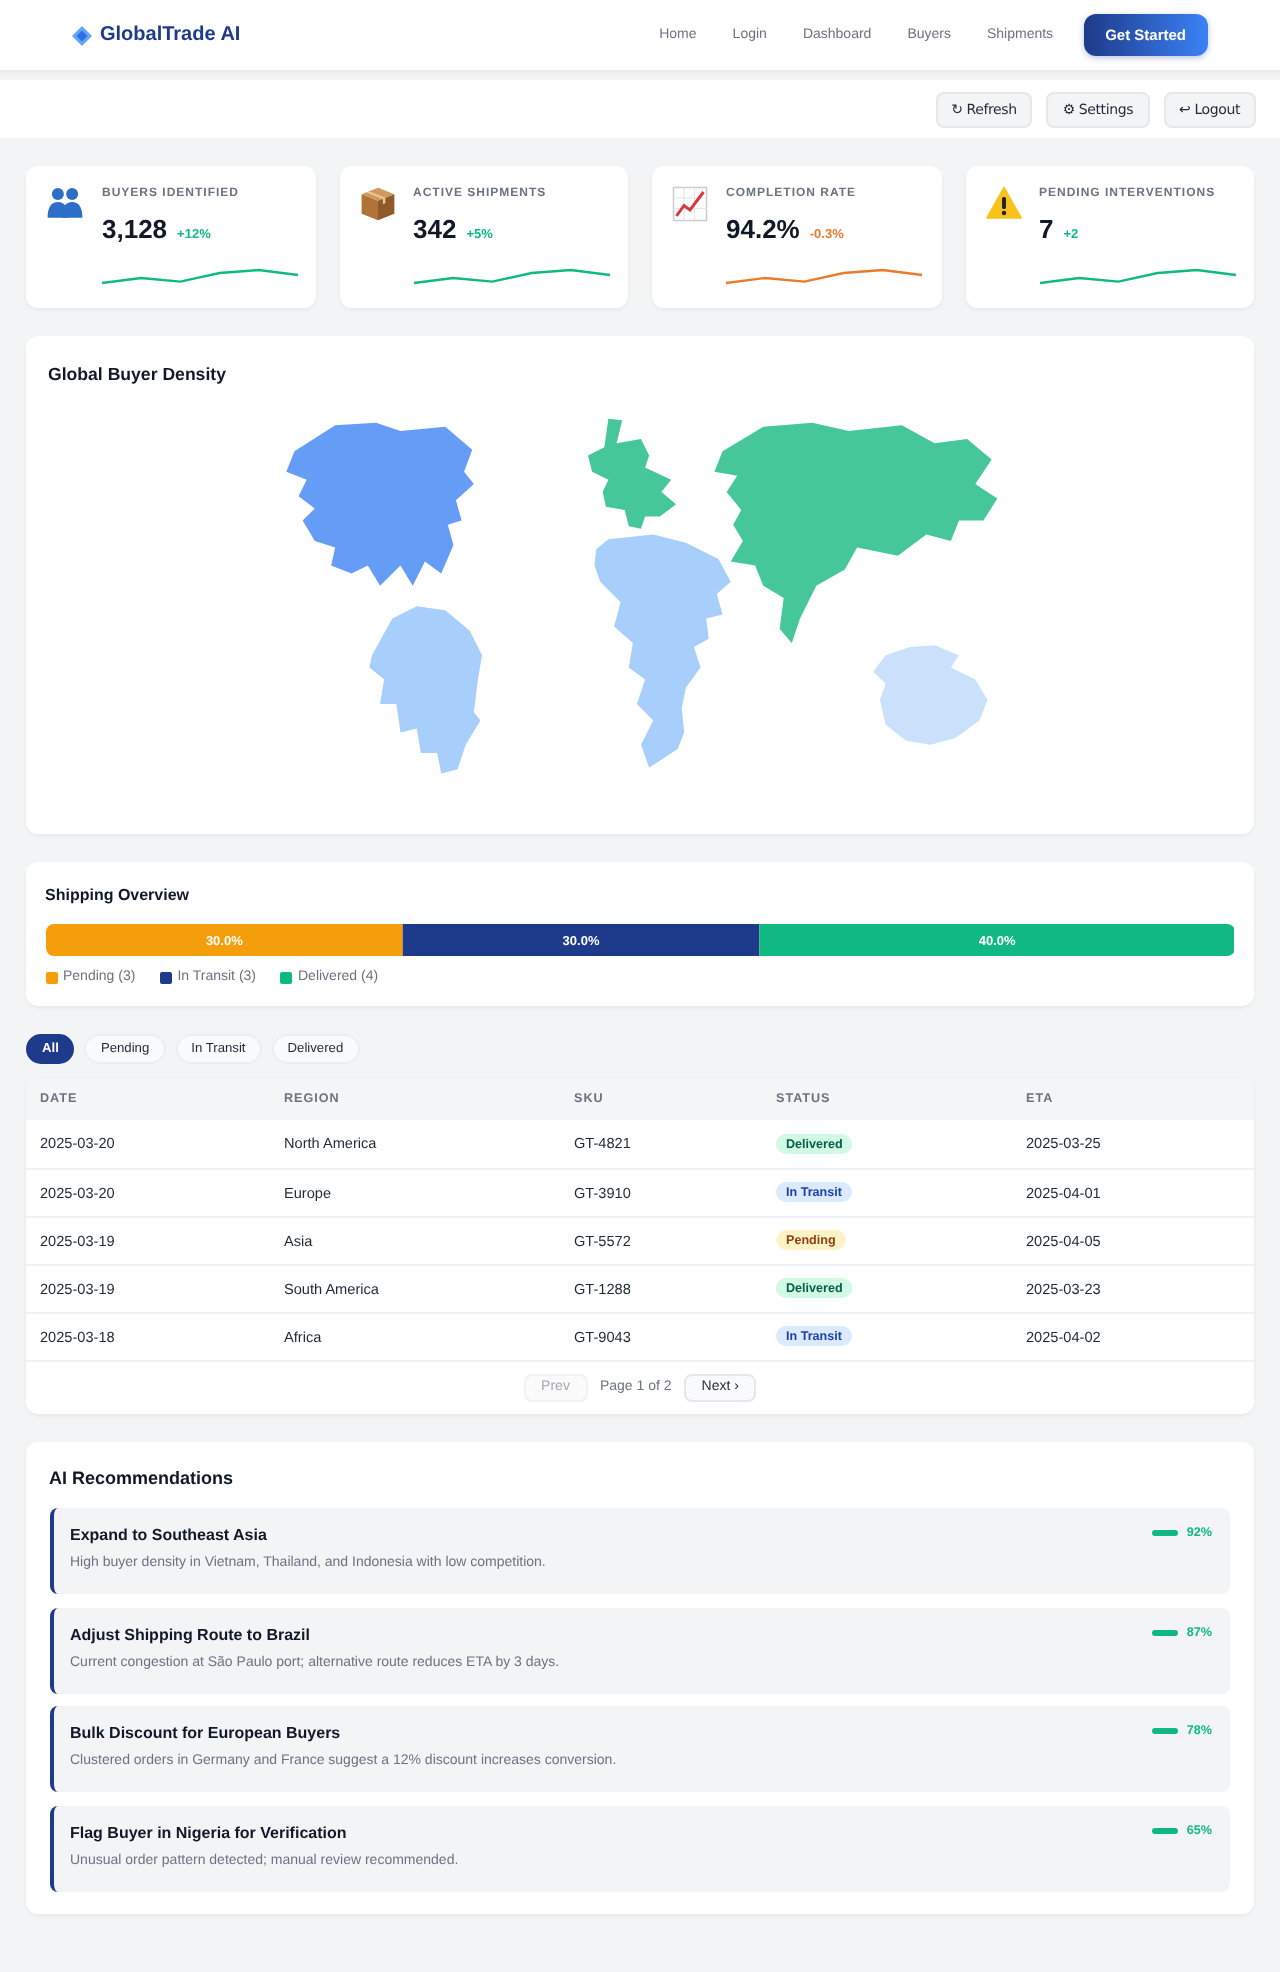 The width and height of the screenshot is (1280, 1972). What do you see at coordinates (170, 35) in the screenshot?
I see `brand-name: GlobalTrade AI` at bounding box center [170, 35].